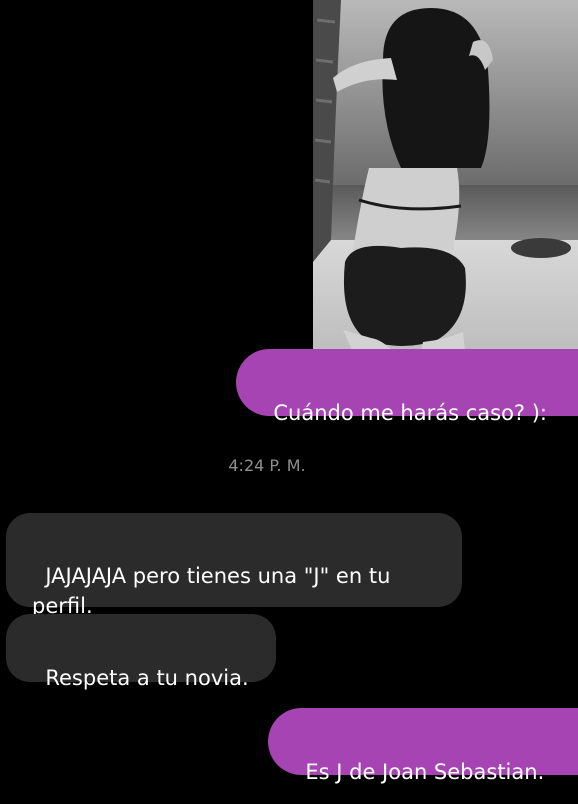 Image resolution: width=578 pixels, height=804 pixels. I want to click on message-bubble-sent: Es J de Joan Sebastian., so click(423, 746).